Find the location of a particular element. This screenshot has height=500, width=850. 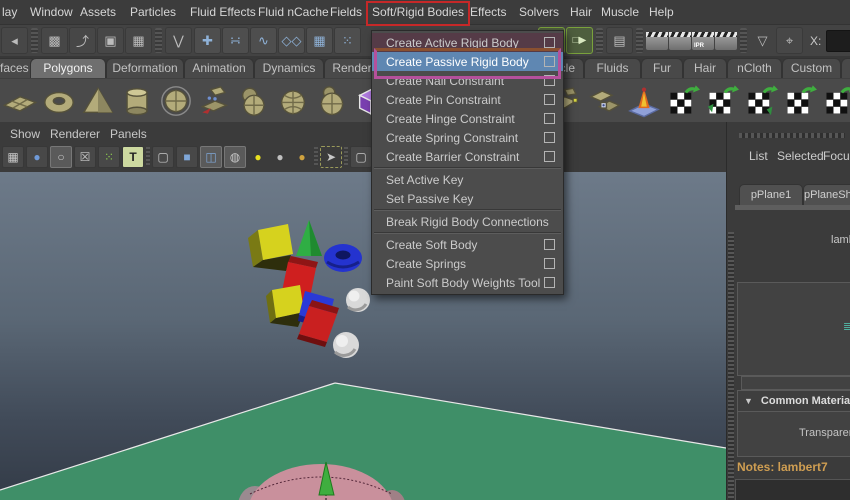

section-common-material: ▼ Common Material Attributes is located at coordinates (793, 401).